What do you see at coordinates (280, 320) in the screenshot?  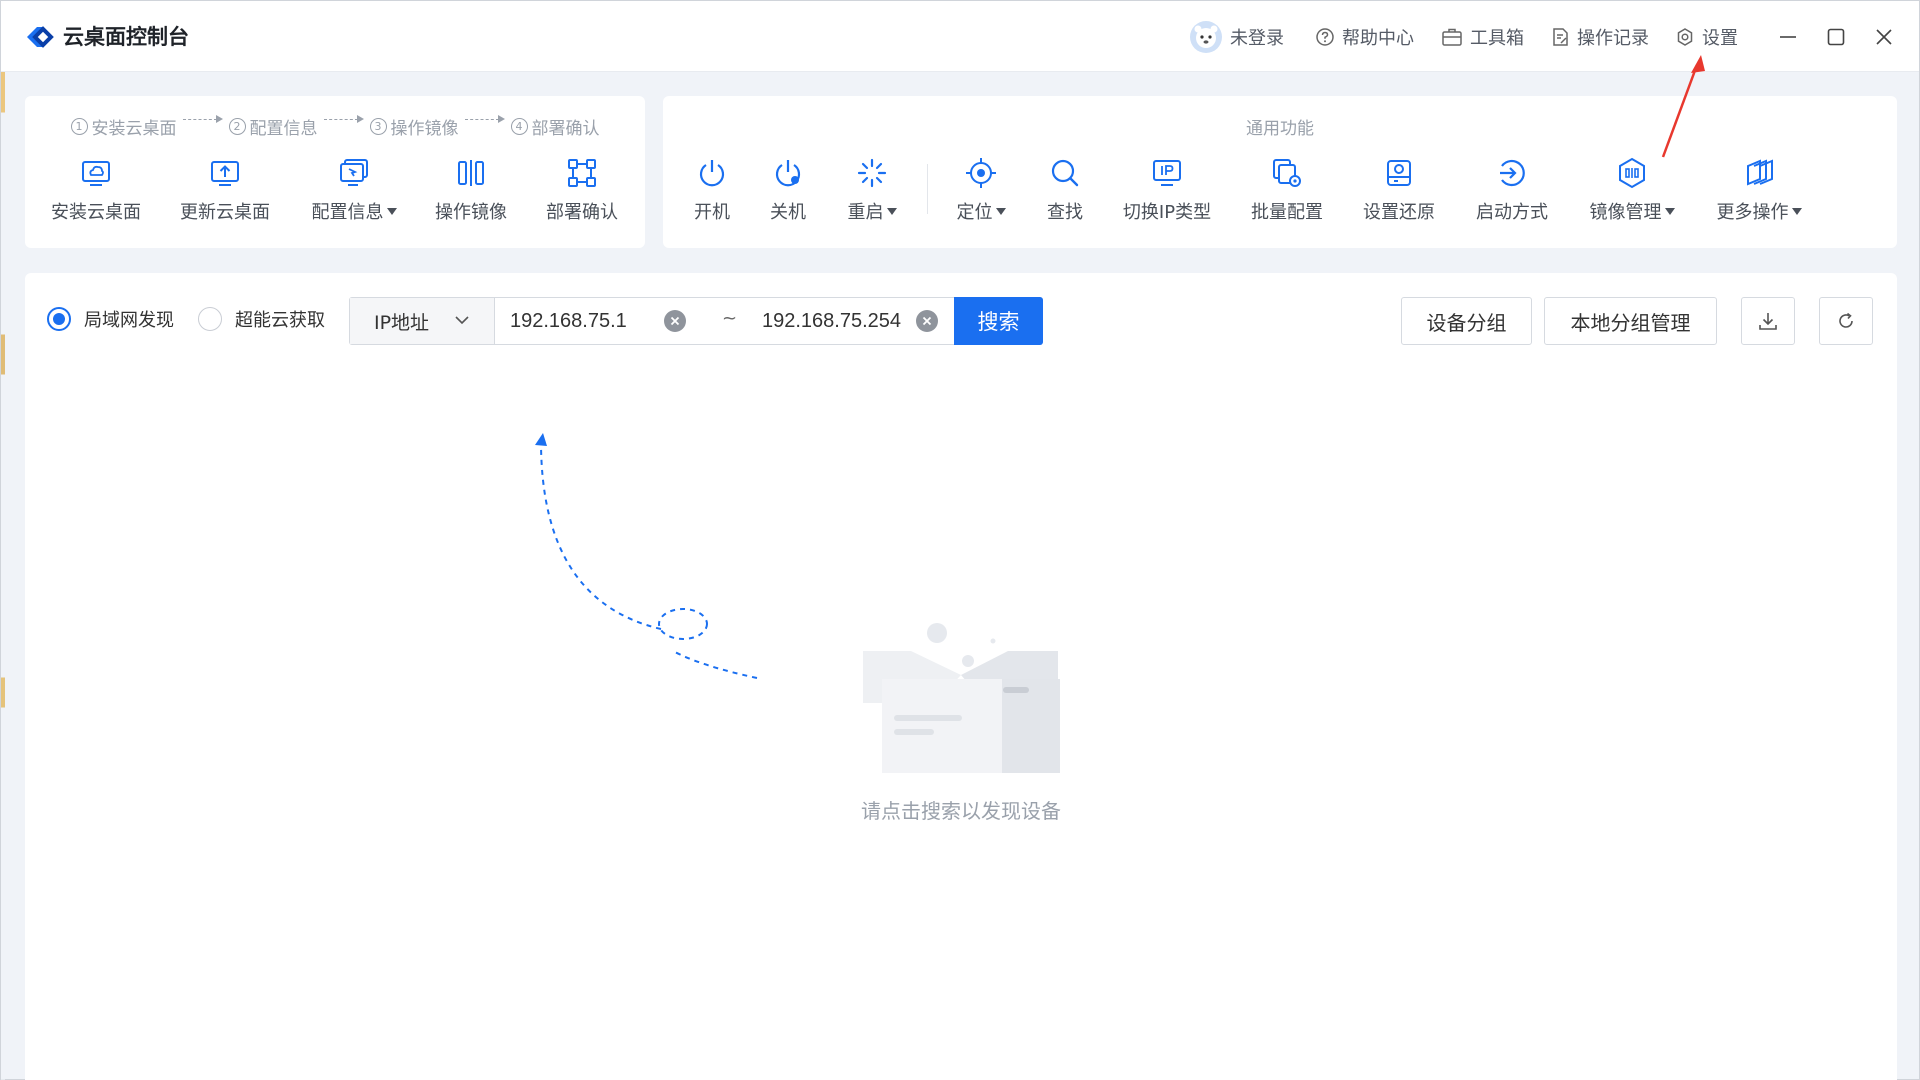 I see `radio-cloud-label: 超能云获取` at bounding box center [280, 320].